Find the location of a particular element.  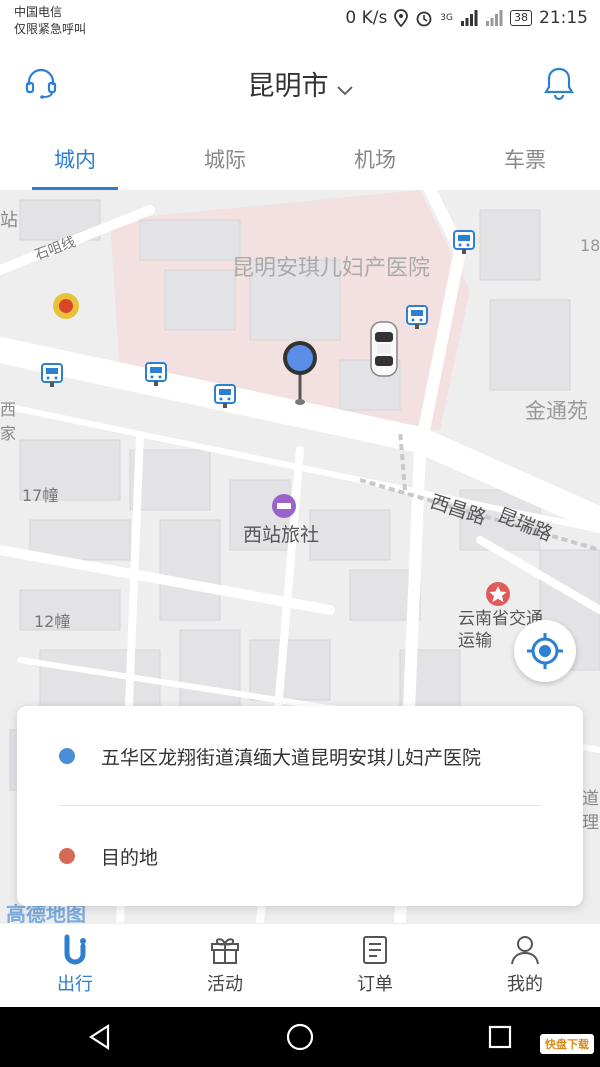

origin-dot is located at coordinates (67, 756).